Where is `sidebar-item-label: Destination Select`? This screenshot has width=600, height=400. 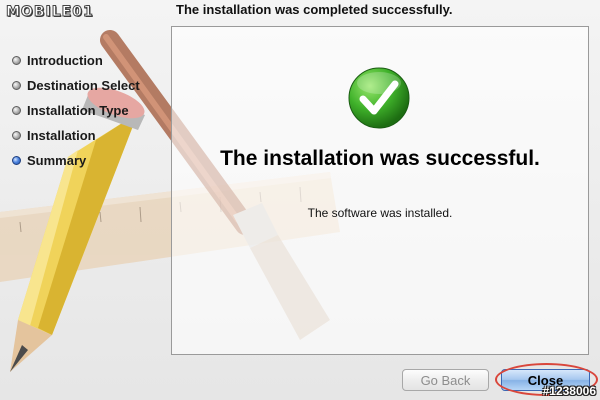 sidebar-item-label: Destination Select is located at coordinates (83, 85).